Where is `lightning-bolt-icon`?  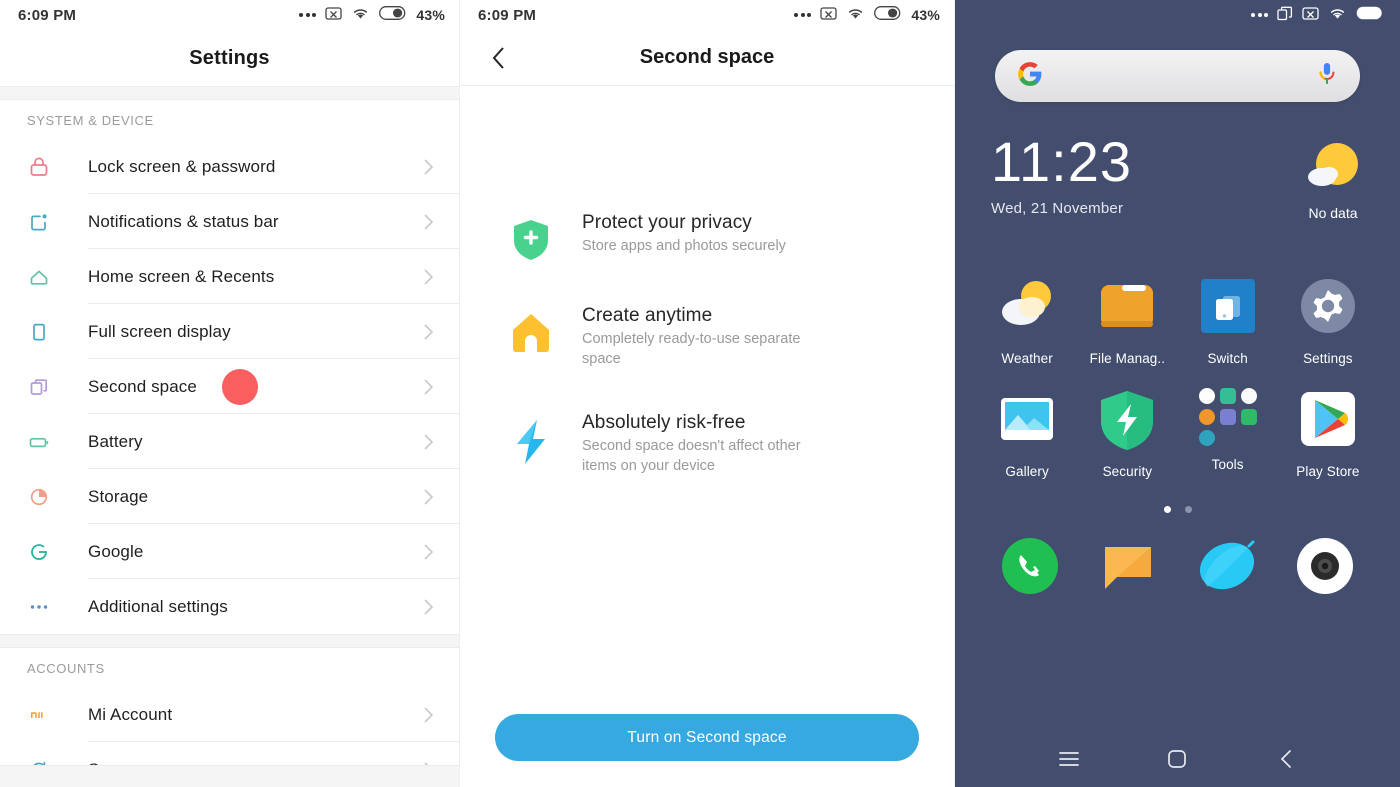
lightning-bolt-icon is located at coordinates (531, 444).